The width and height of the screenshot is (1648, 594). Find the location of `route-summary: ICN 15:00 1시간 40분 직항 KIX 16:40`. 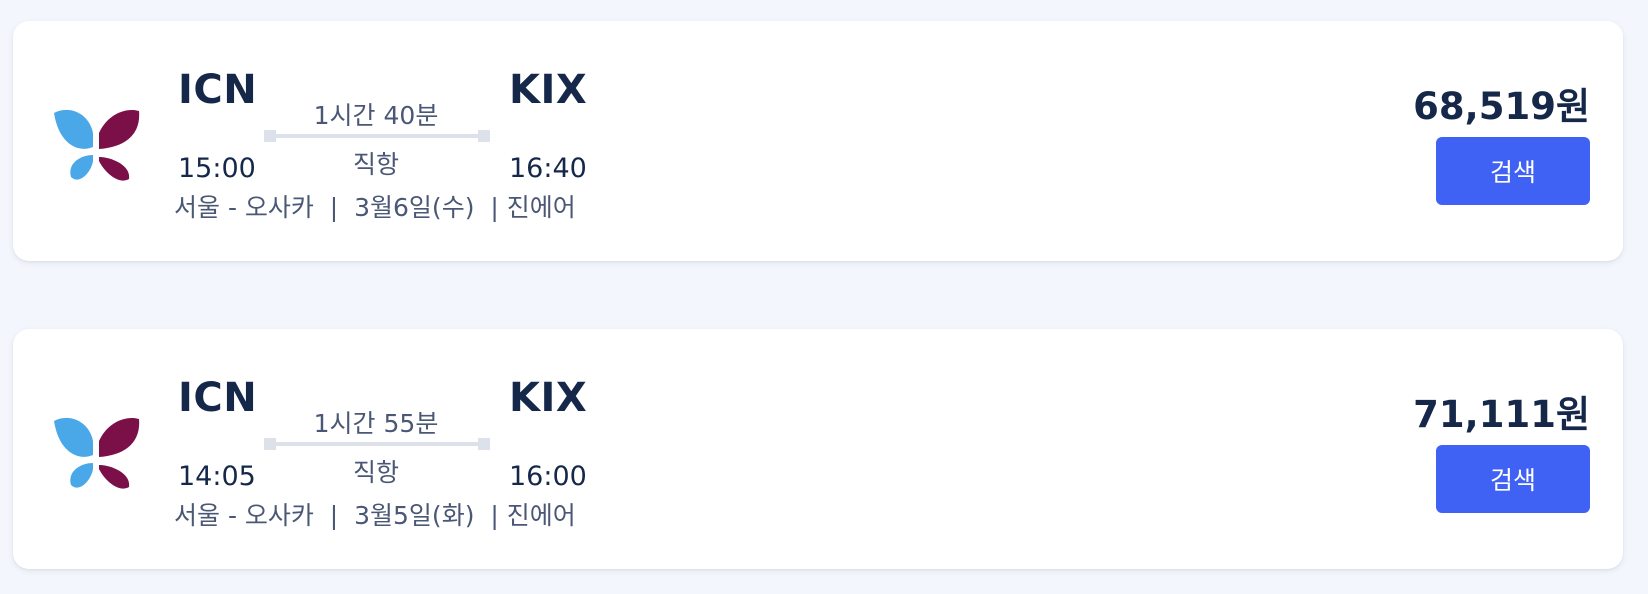

route-summary: ICN 15:00 1시간 40분 직항 KIX 16:40 is located at coordinates (394, 125).